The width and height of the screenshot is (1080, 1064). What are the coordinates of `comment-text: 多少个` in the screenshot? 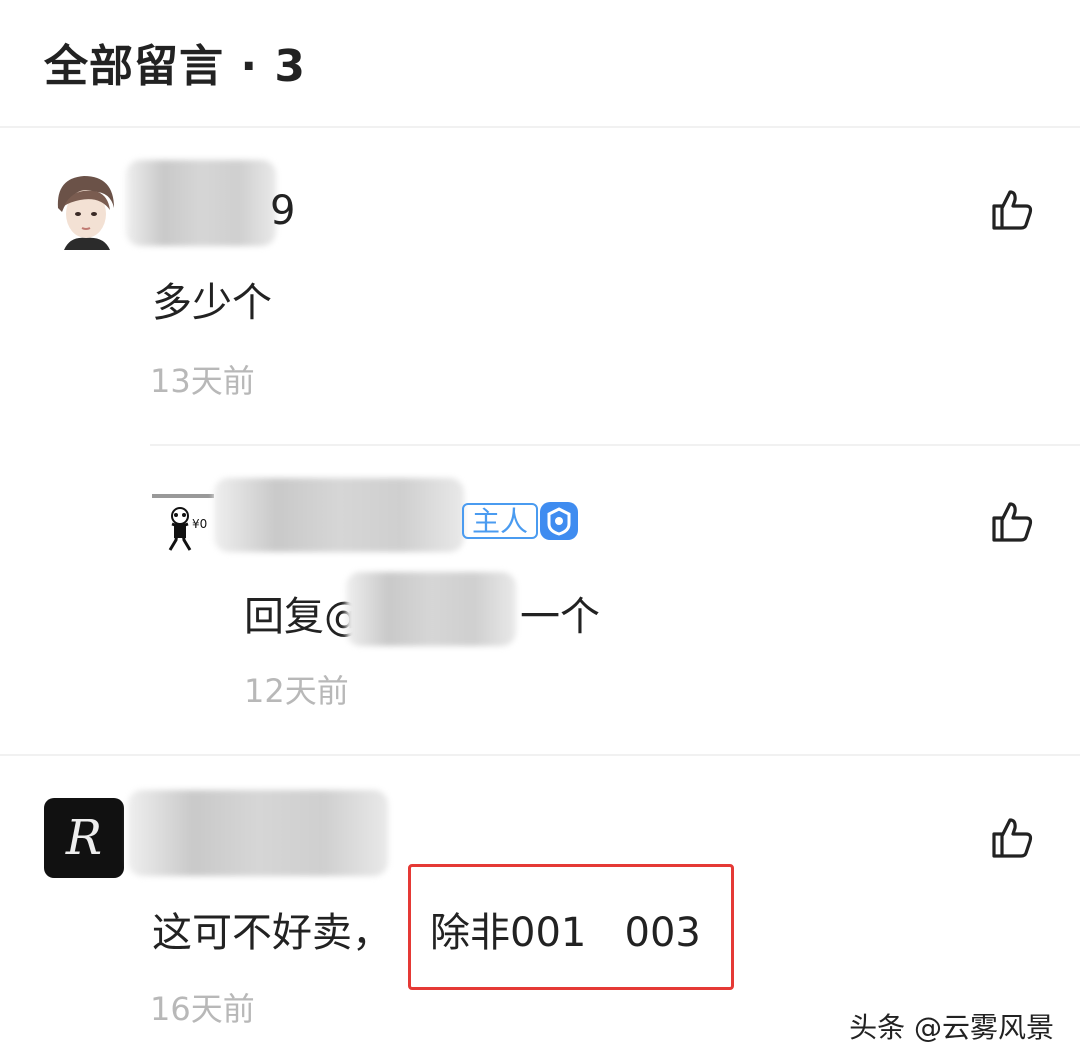 It's located at (212, 303).